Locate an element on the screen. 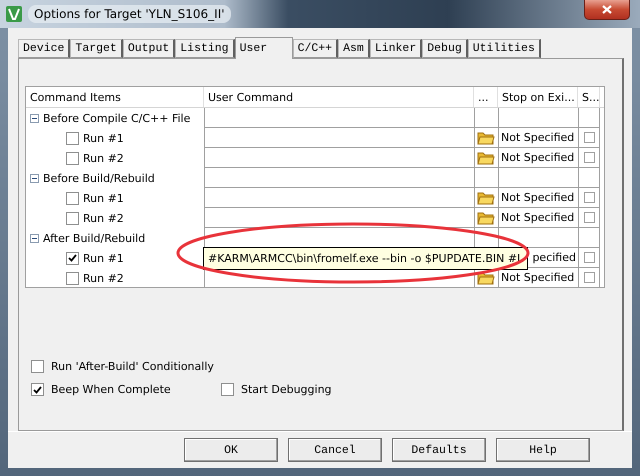 This screenshot has width=640, height=476. close-icon is located at coordinates (607, 9).